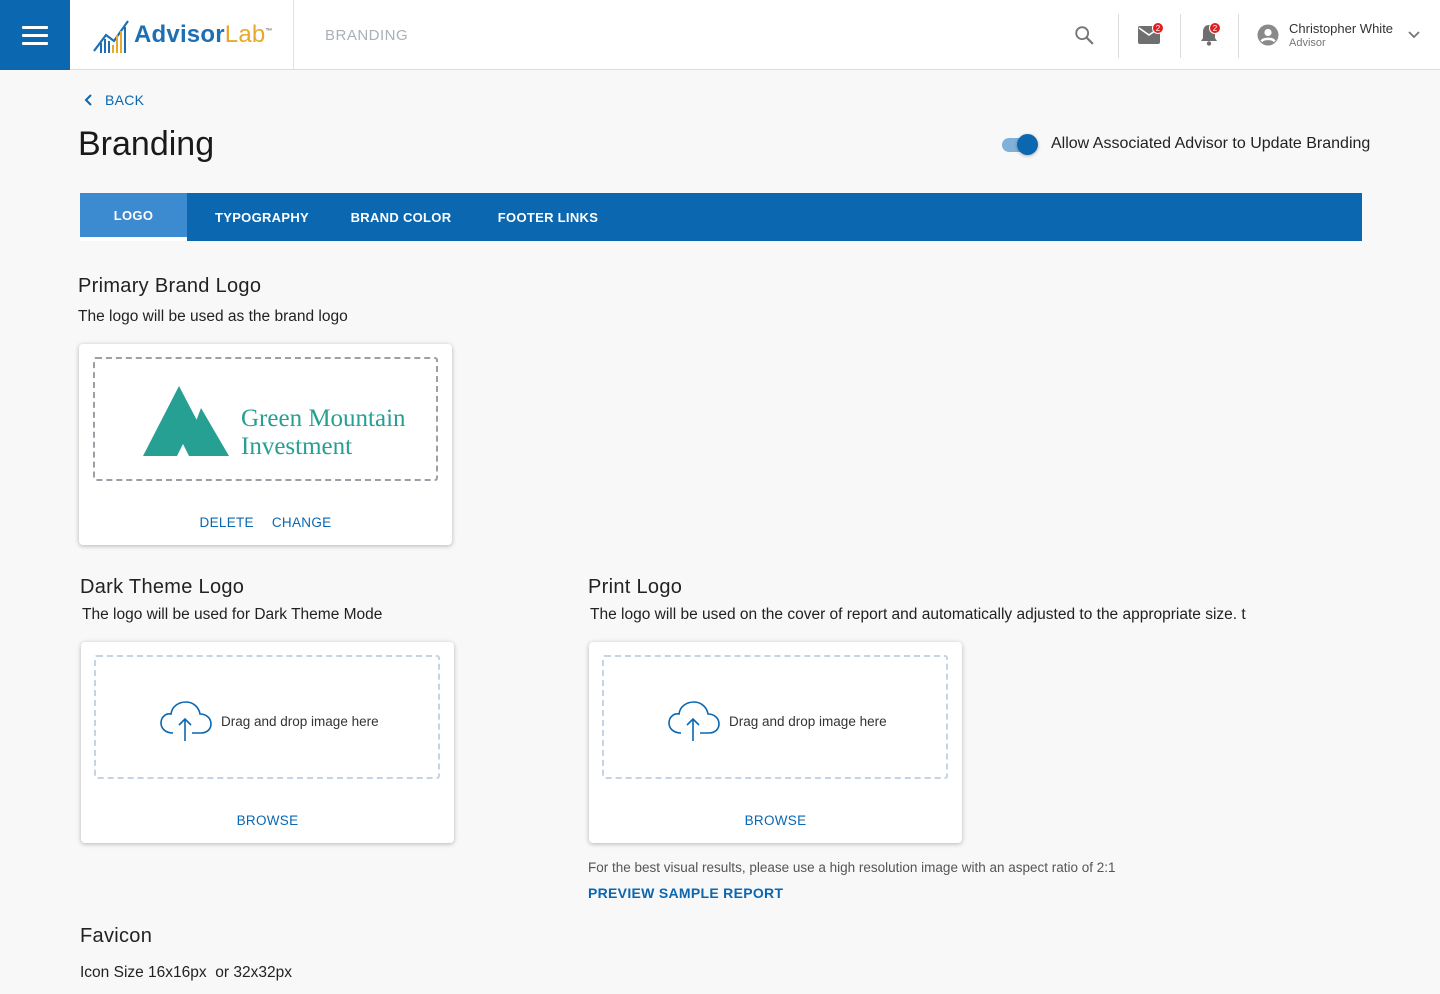  I want to click on brand-wordmark: AdvisorLab™, so click(203, 34).